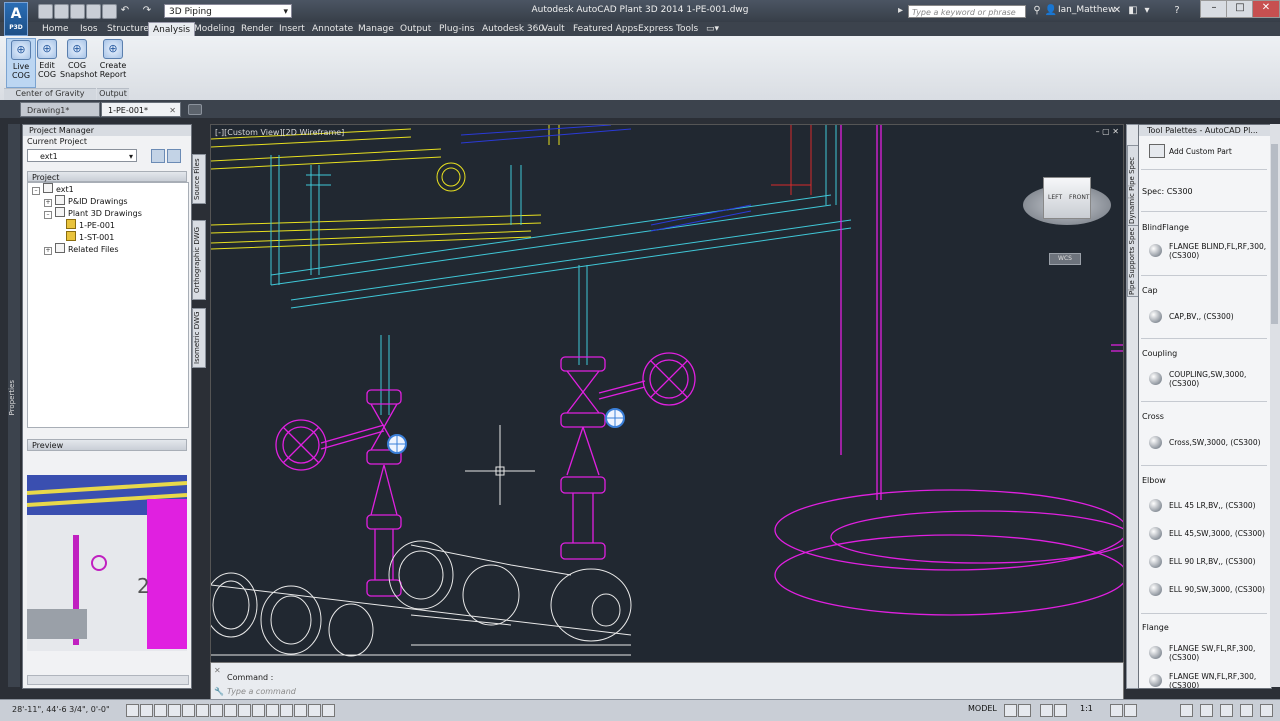  Describe the element at coordinates (219, 691) in the screenshot. I see `wrench-icon: 🔧` at that location.